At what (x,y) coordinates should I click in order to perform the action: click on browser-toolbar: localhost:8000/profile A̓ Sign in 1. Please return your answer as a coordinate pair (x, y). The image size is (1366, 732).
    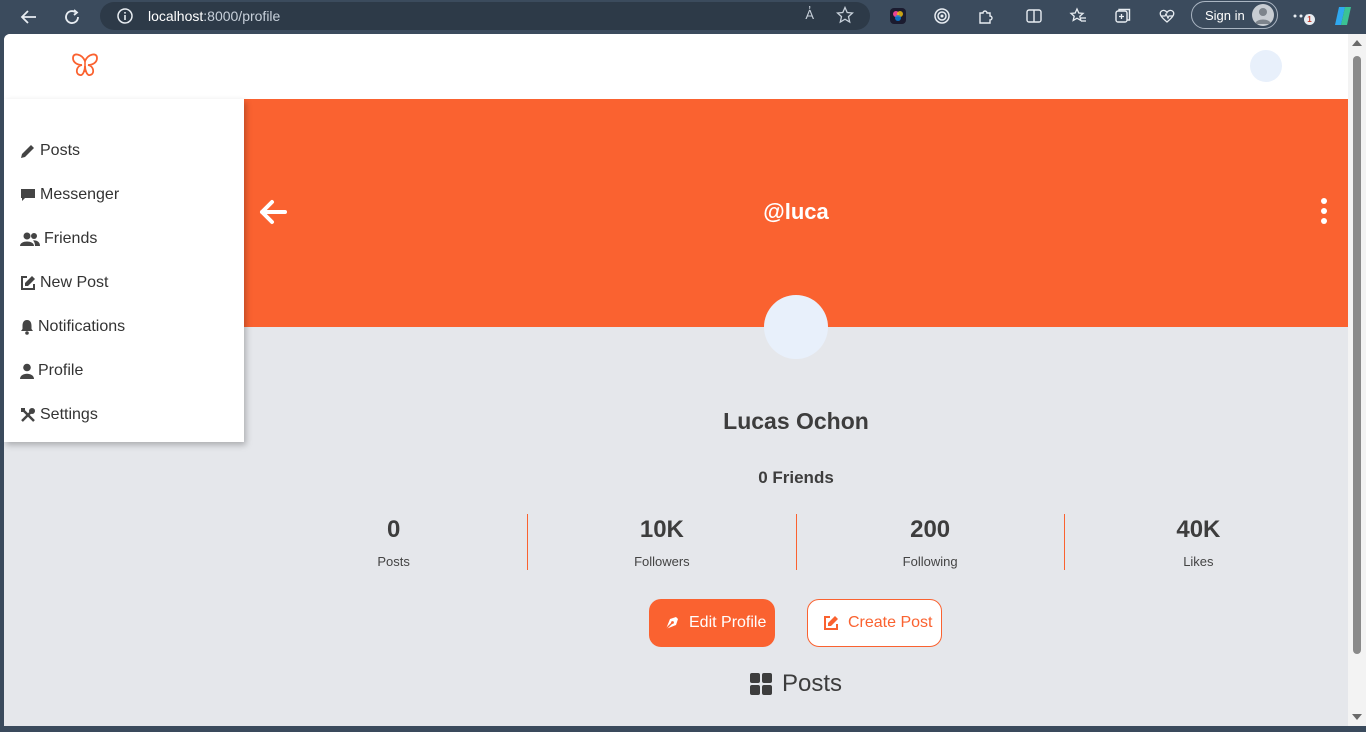
    Looking at the image, I should click on (683, 17).